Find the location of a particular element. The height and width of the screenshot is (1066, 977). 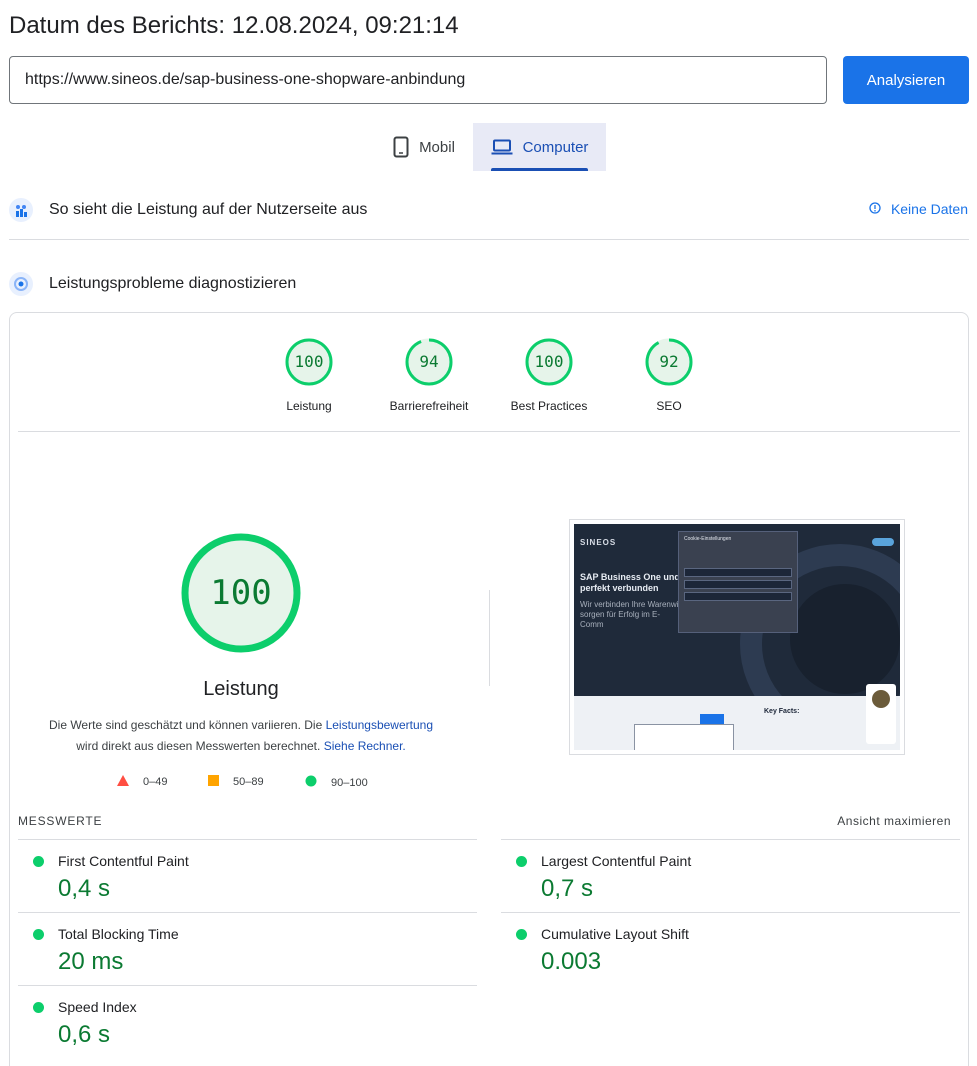

gauge-score: 92 is located at coordinates (669, 361).